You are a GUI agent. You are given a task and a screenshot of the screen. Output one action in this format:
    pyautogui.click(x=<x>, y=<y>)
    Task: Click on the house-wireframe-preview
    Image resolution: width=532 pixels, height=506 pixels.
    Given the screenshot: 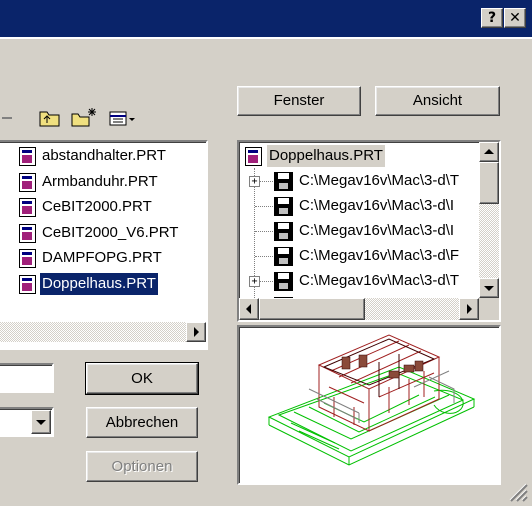 What is the action you would take?
    pyautogui.click(x=371, y=400)
    